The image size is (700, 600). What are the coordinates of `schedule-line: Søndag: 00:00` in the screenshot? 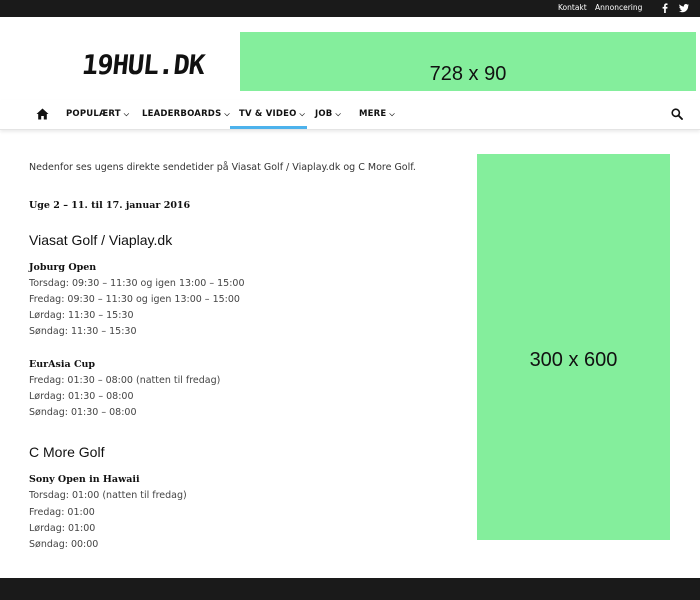 It's located at (64, 544).